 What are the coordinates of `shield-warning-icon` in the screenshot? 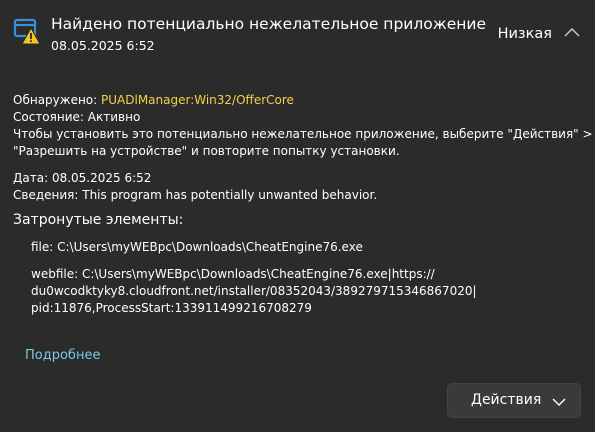 It's located at (27, 32).